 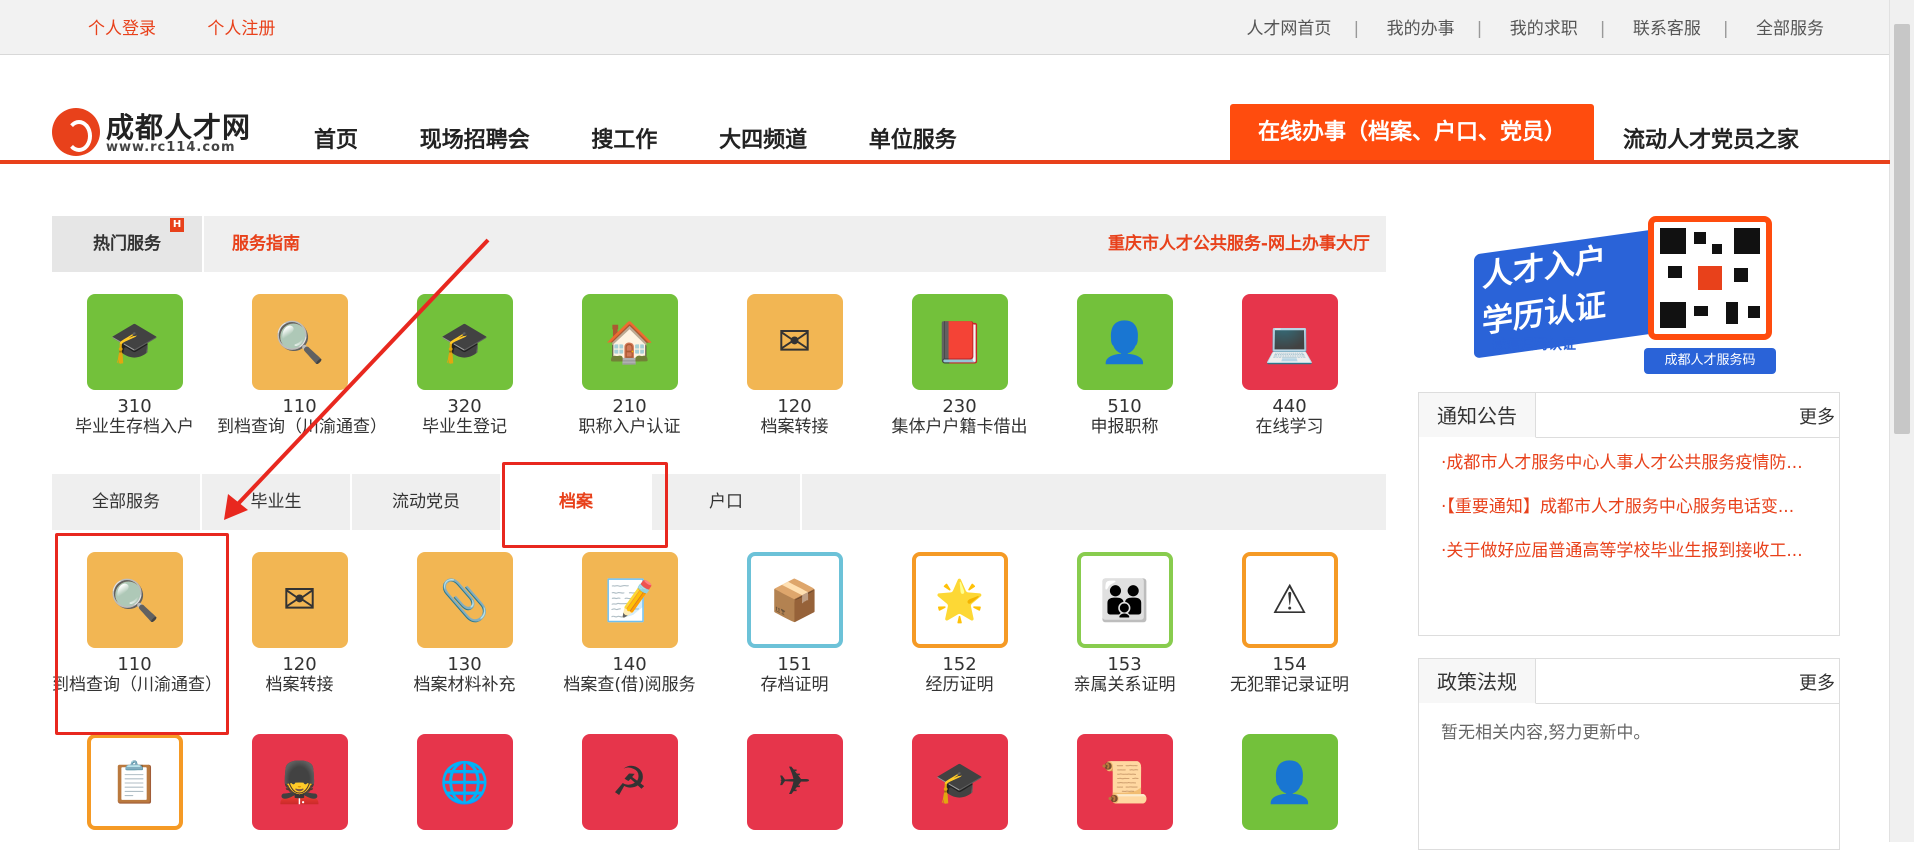 I want to click on qr-promo-banner: 人才入户 学历认证 微信扫码认证 成都人才服务码, so click(x=1620, y=299).